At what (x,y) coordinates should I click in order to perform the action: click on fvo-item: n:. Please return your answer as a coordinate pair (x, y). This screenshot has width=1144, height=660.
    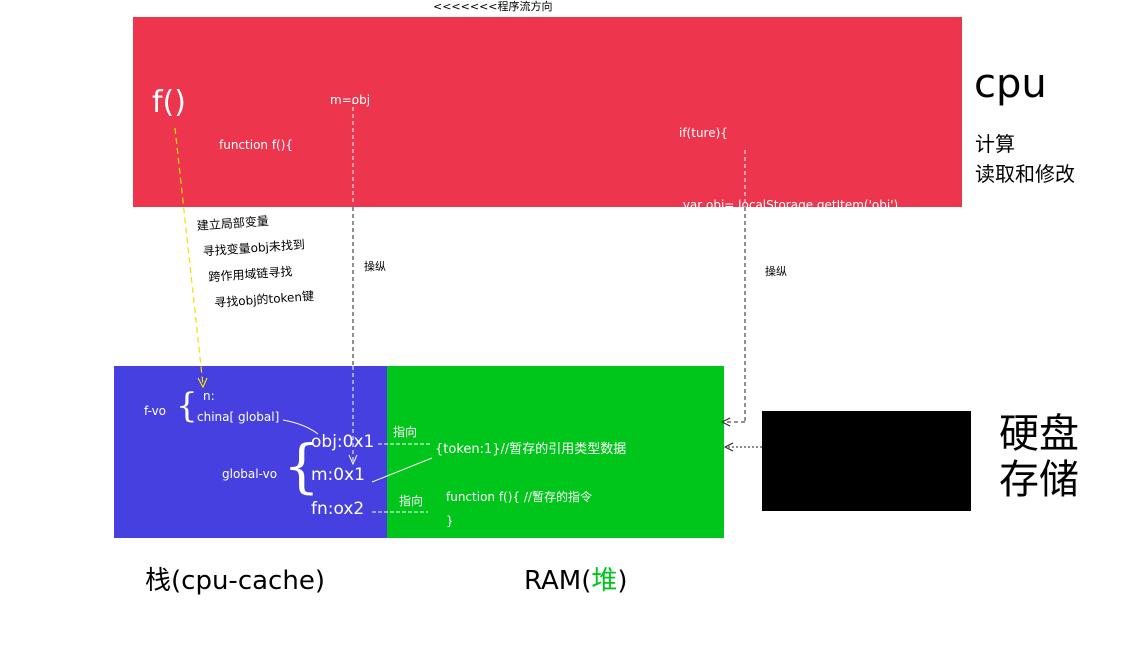
    Looking at the image, I should click on (209, 396).